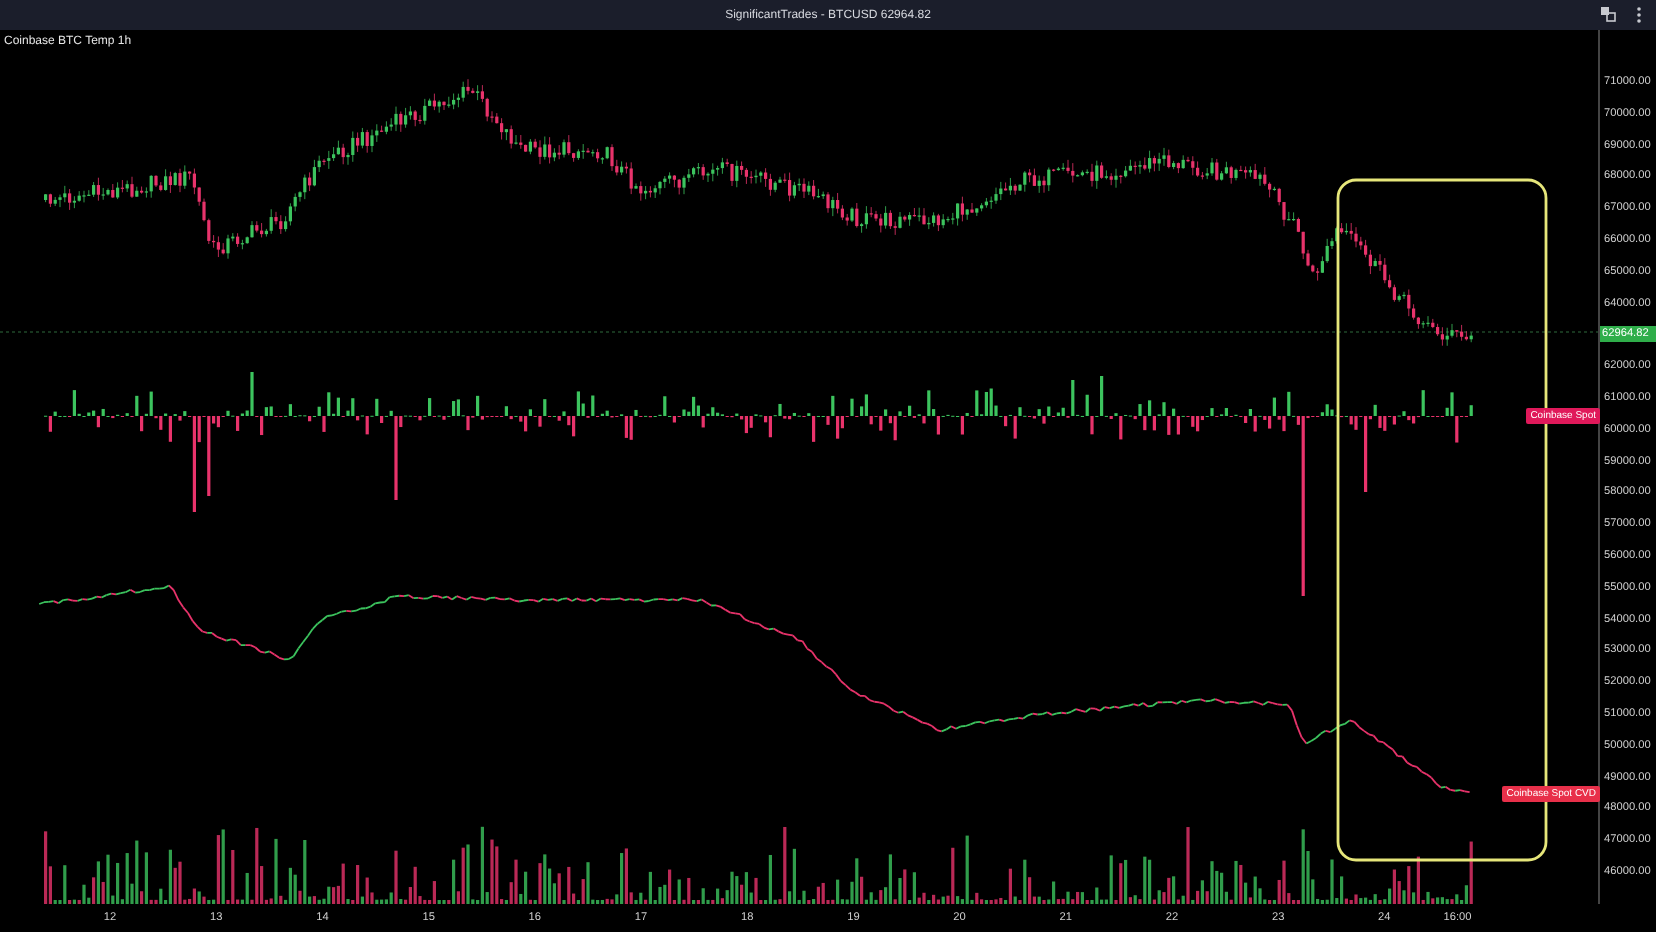  What do you see at coordinates (1639, 15) in the screenshot?
I see `menu-icon` at bounding box center [1639, 15].